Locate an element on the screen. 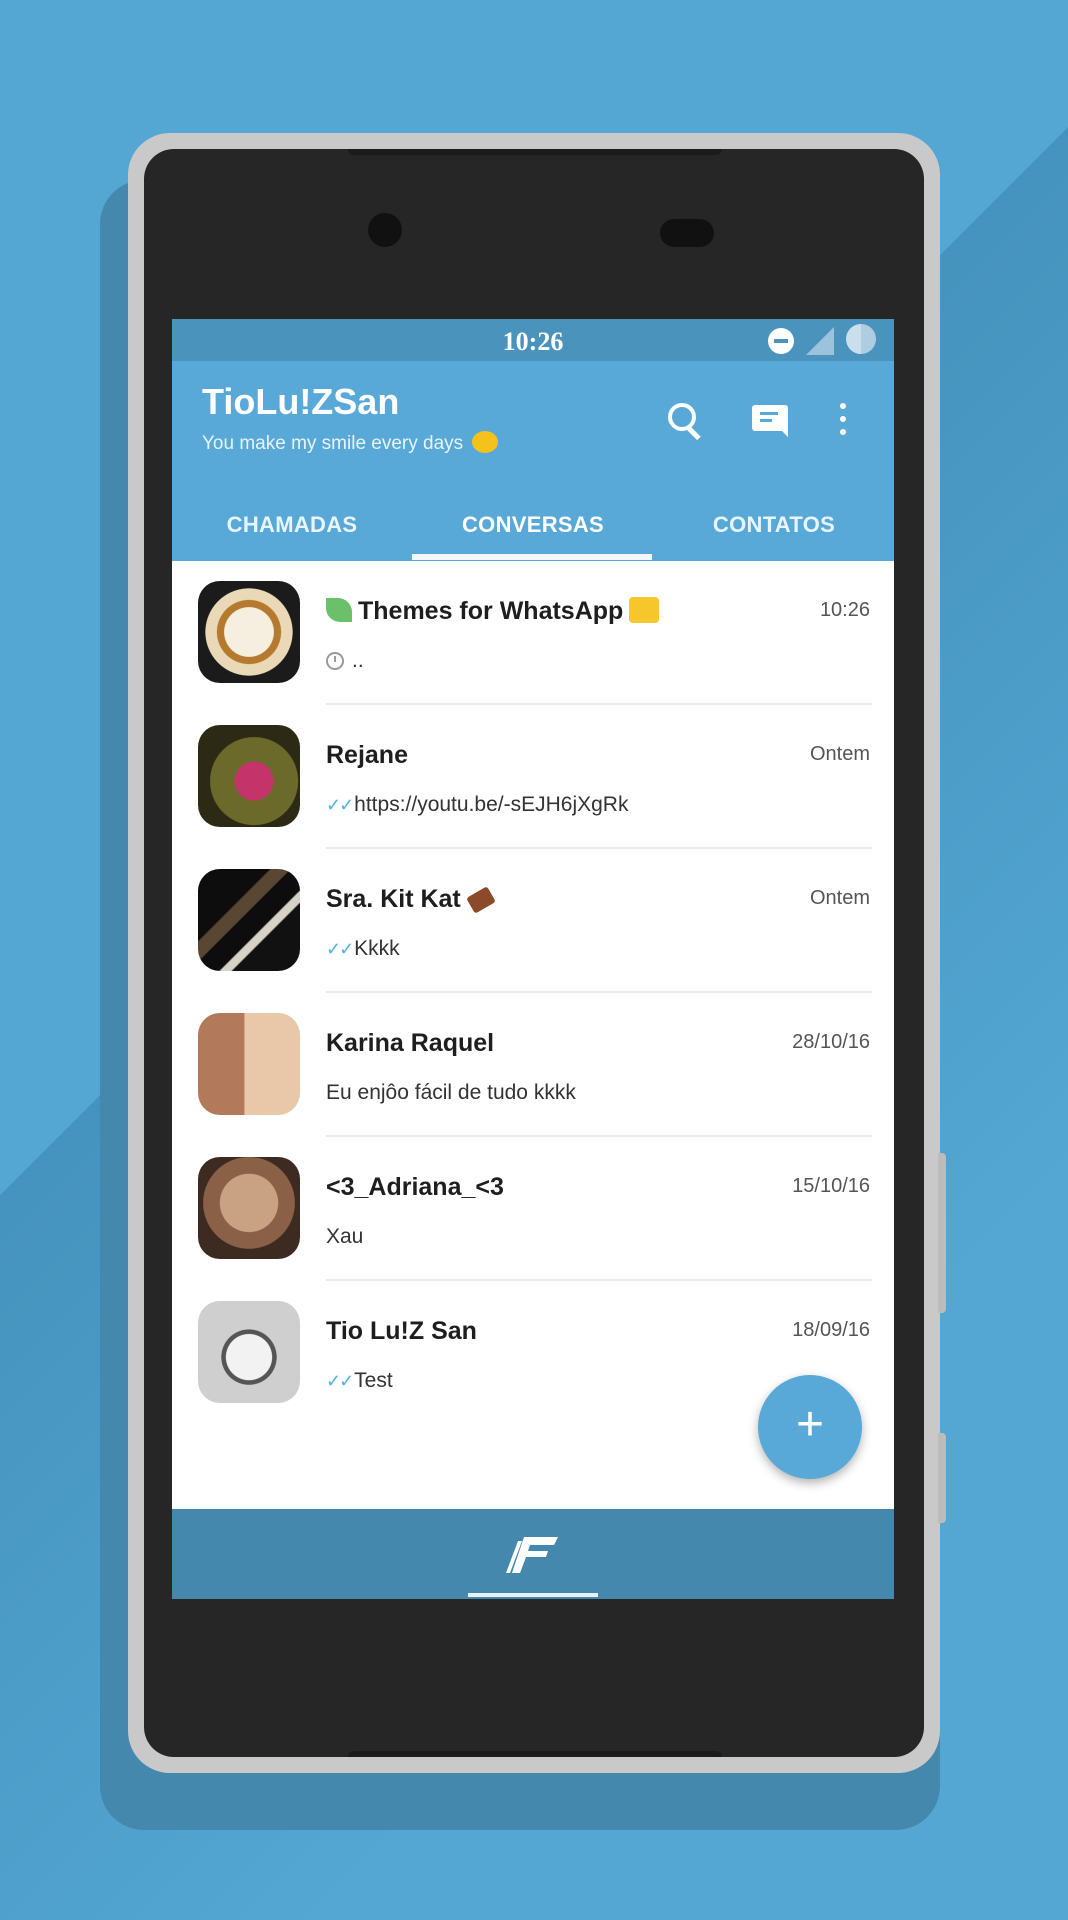 This screenshot has width=1068, height=1920. leaf-emoji-icon is located at coordinates (339, 610).